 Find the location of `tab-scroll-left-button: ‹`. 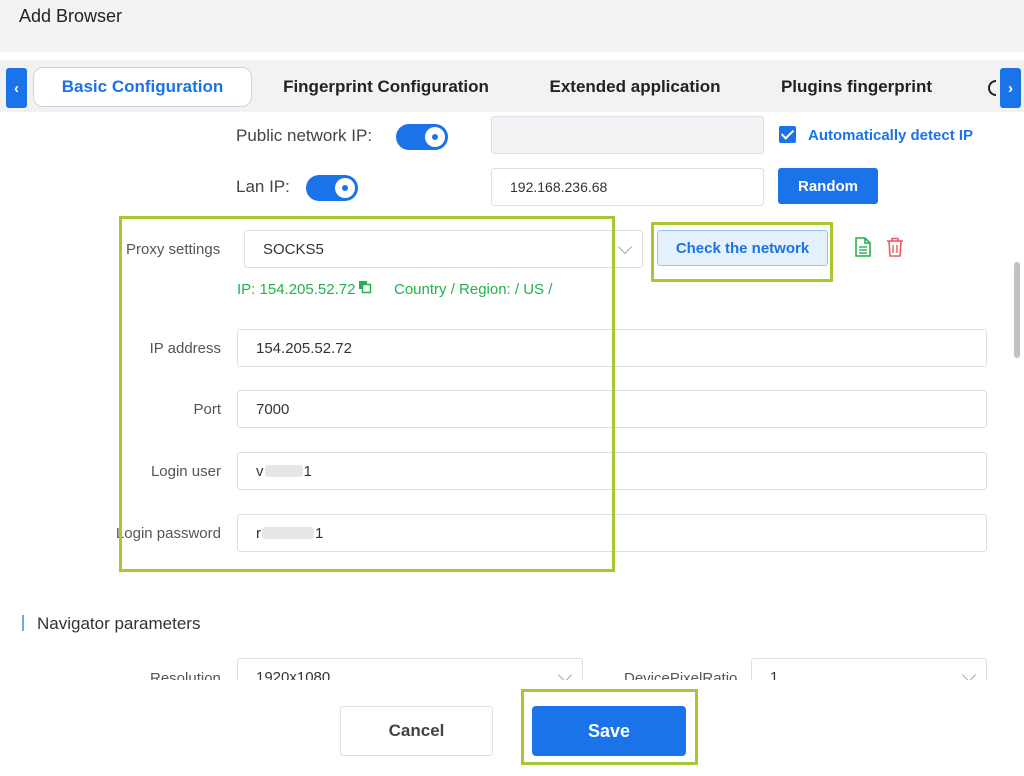

tab-scroll-left-button: ‹ is located at coordinates (16, 88).